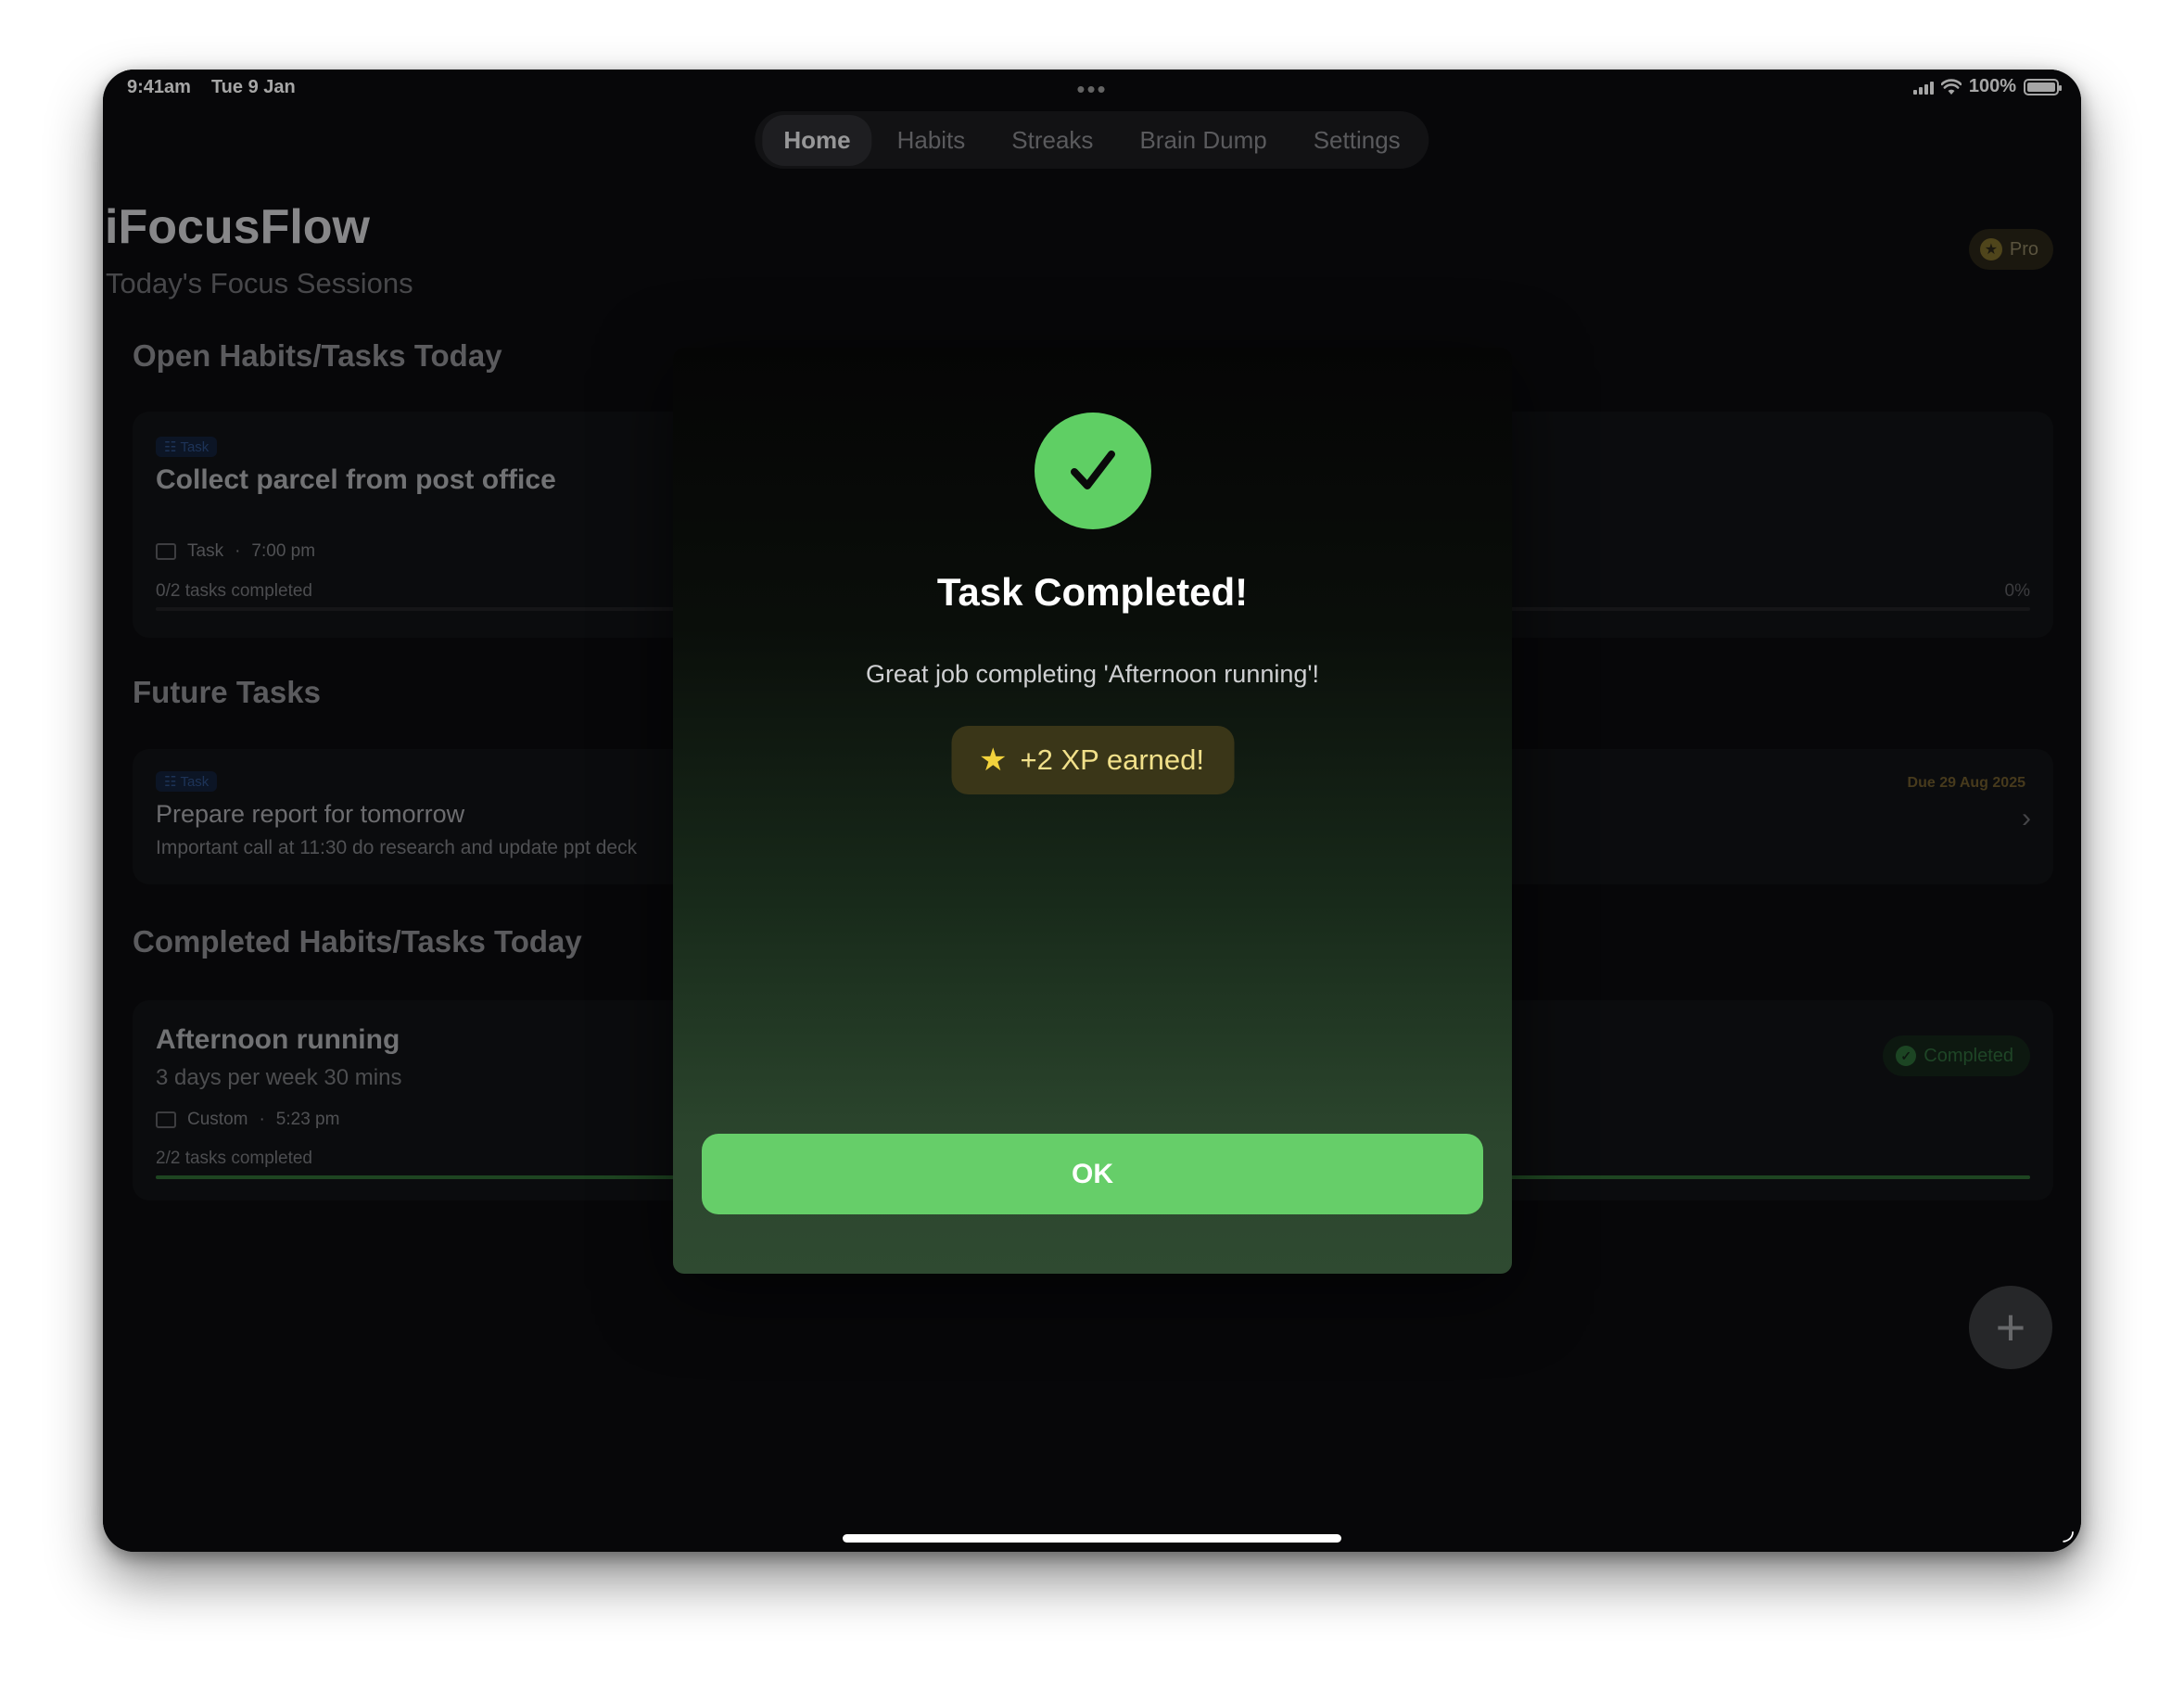 This screenshot has height=1689, width=2184. I want to click on pencil-icon: ◞, so click(2068, 1530).